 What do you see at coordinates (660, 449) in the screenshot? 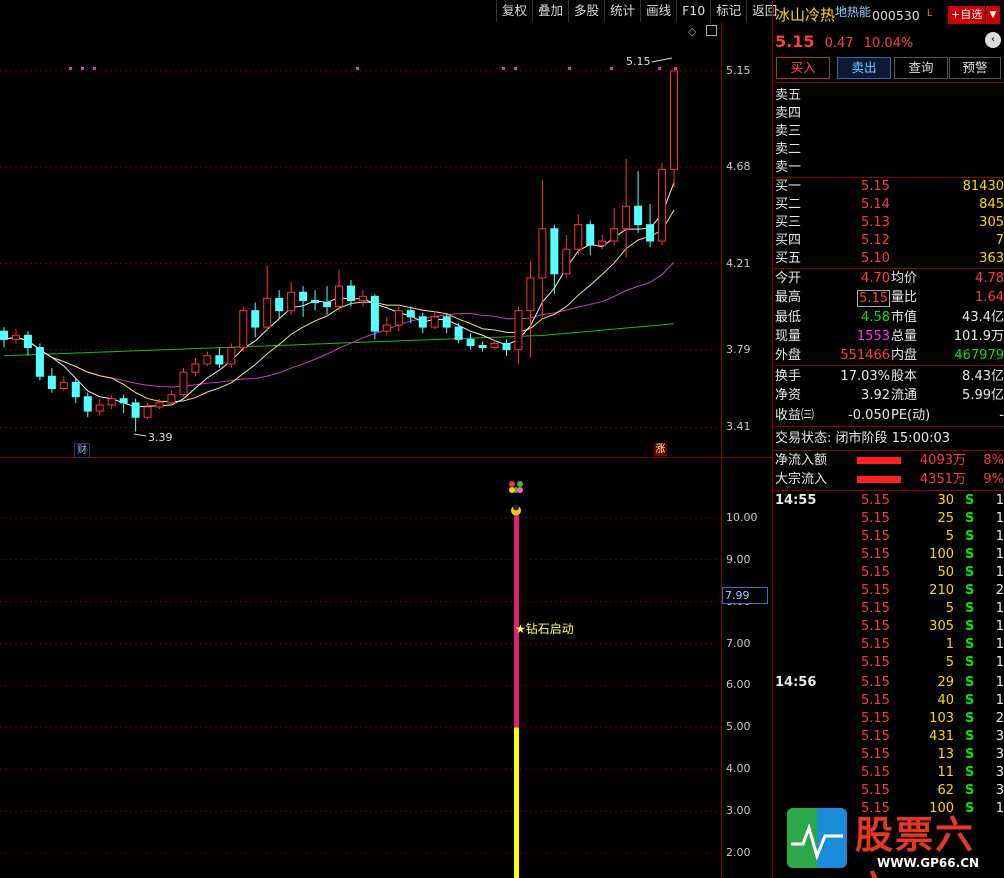
I see `badge-zhang: 涨` at bounding box center [660, 449].